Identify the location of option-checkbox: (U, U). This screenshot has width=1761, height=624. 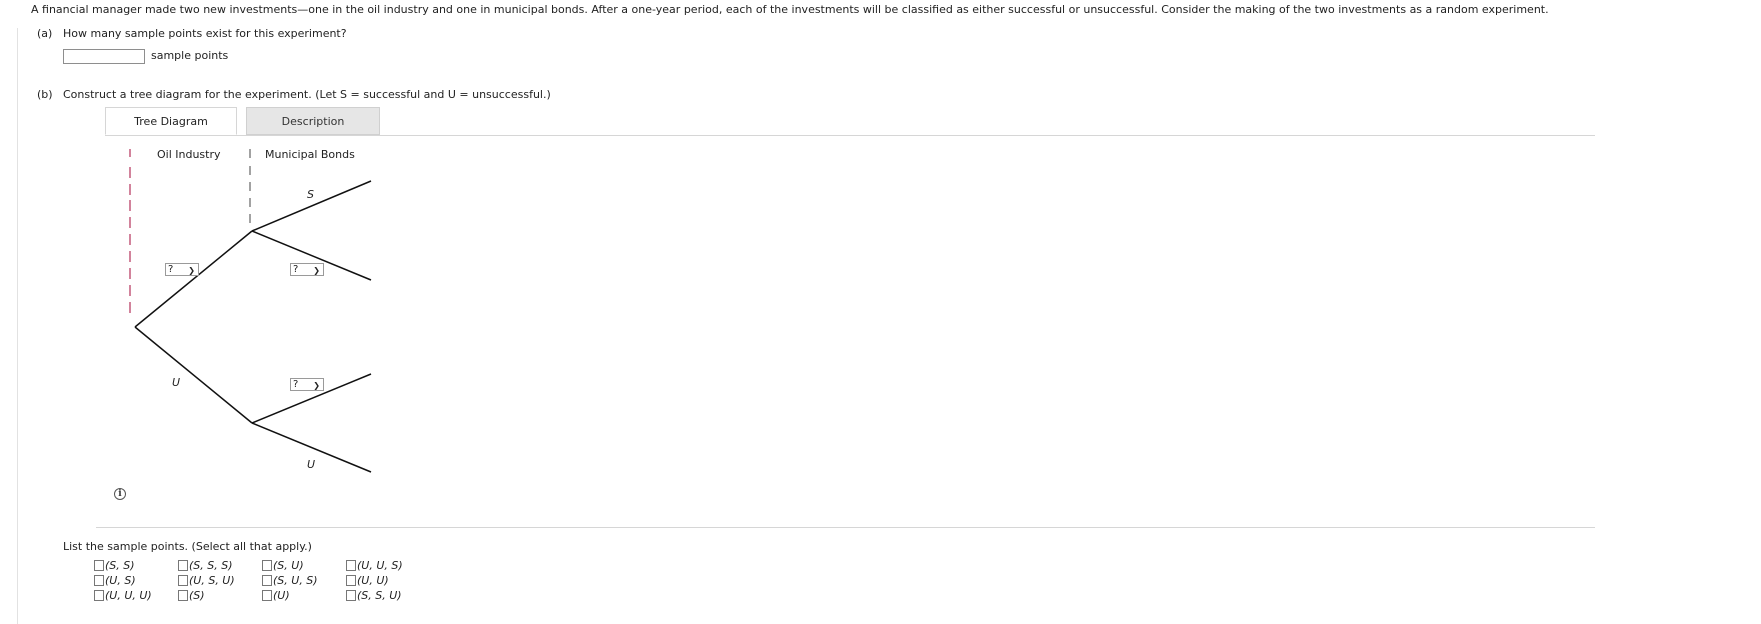
(367, 580).